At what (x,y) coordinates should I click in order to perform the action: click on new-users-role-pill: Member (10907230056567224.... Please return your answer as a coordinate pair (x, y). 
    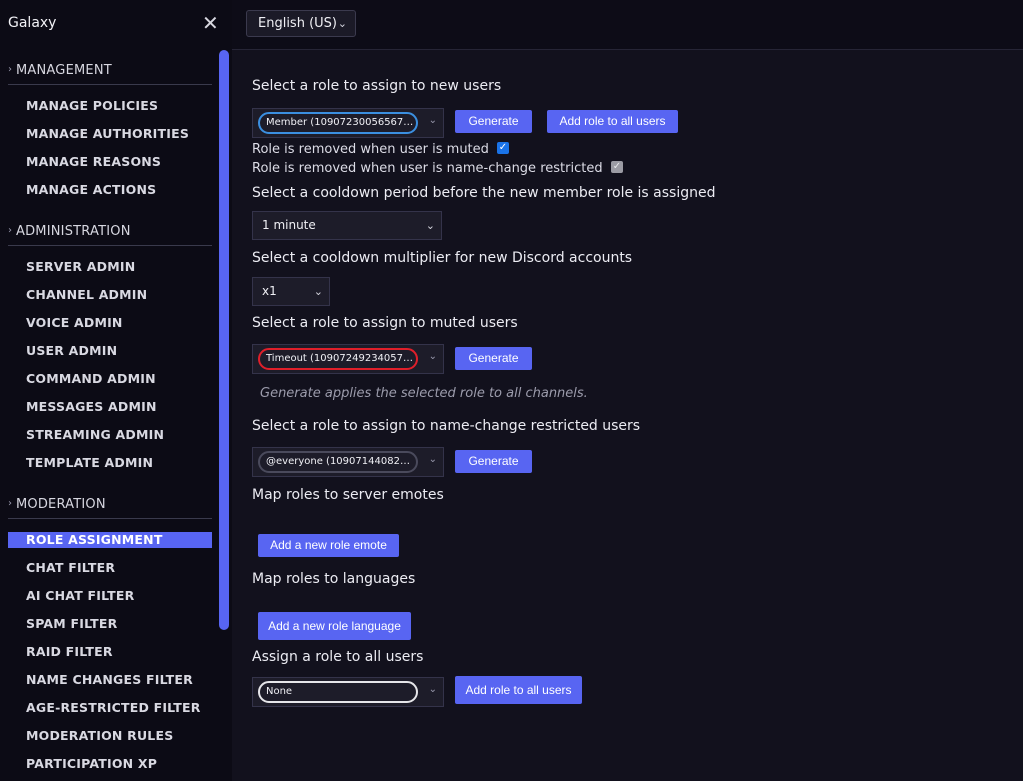
    Looking at the image, I should click on (338, 123).